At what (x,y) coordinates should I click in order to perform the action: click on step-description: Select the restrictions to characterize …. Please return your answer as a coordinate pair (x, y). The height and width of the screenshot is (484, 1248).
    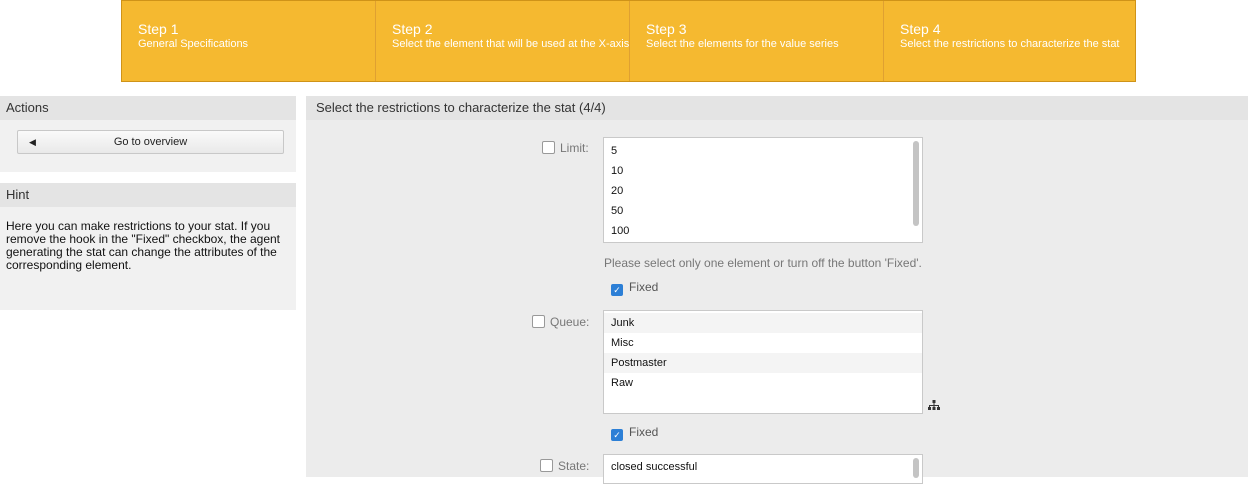
    Looking at the image, I should click on (1010, 44).